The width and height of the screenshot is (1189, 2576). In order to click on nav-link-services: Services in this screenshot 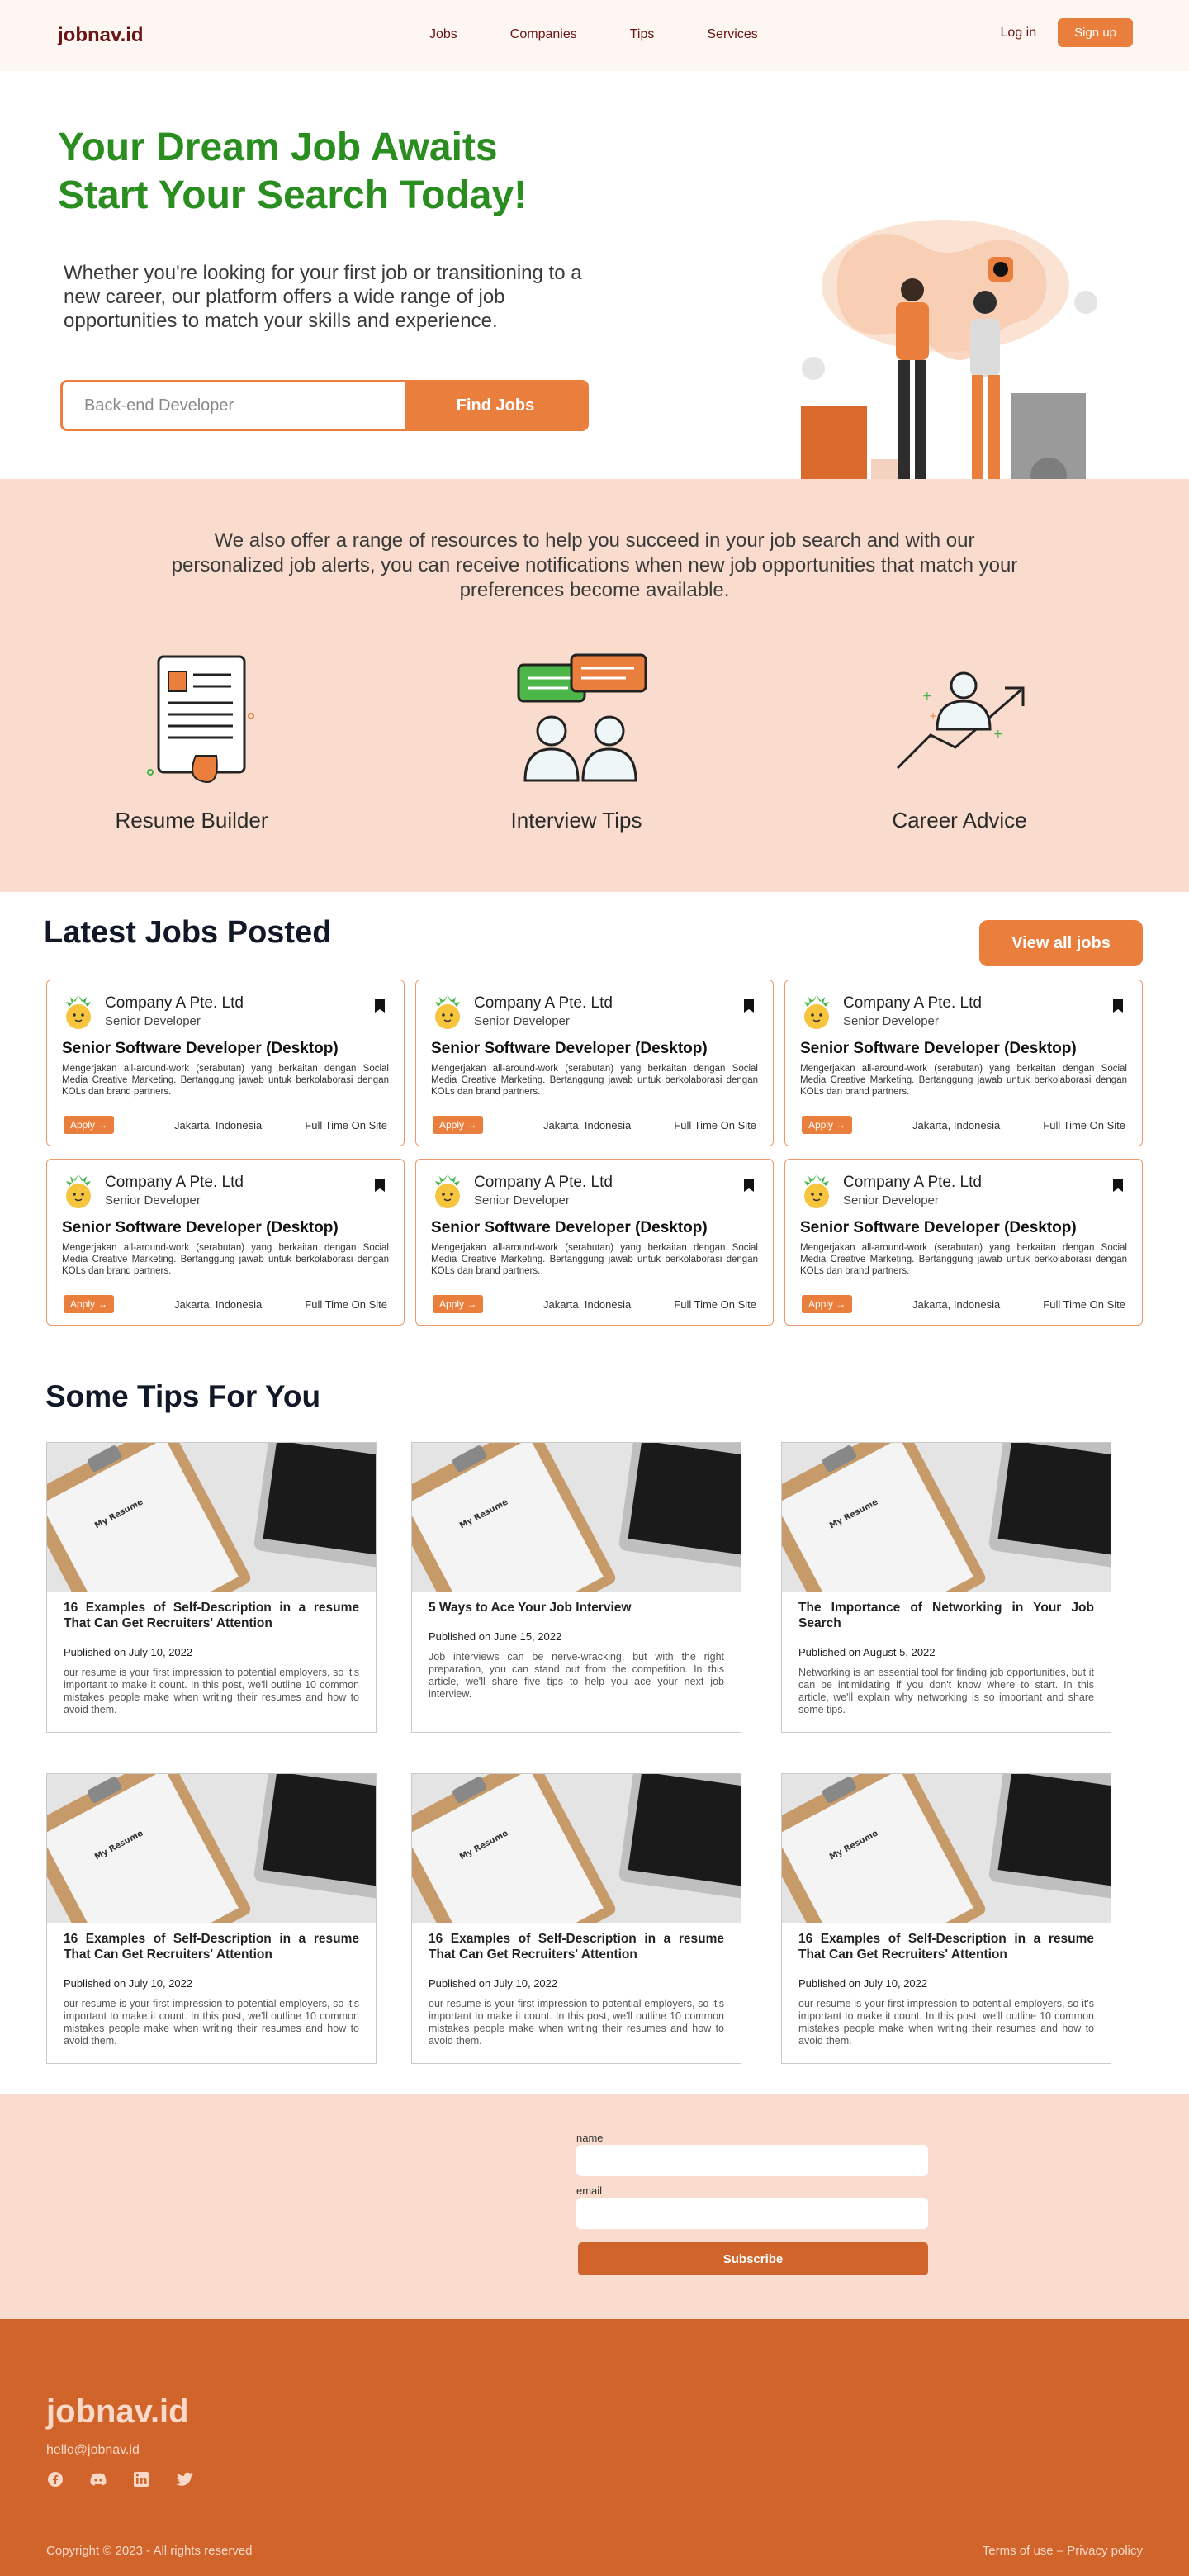, I will do `click(732, 34)`.